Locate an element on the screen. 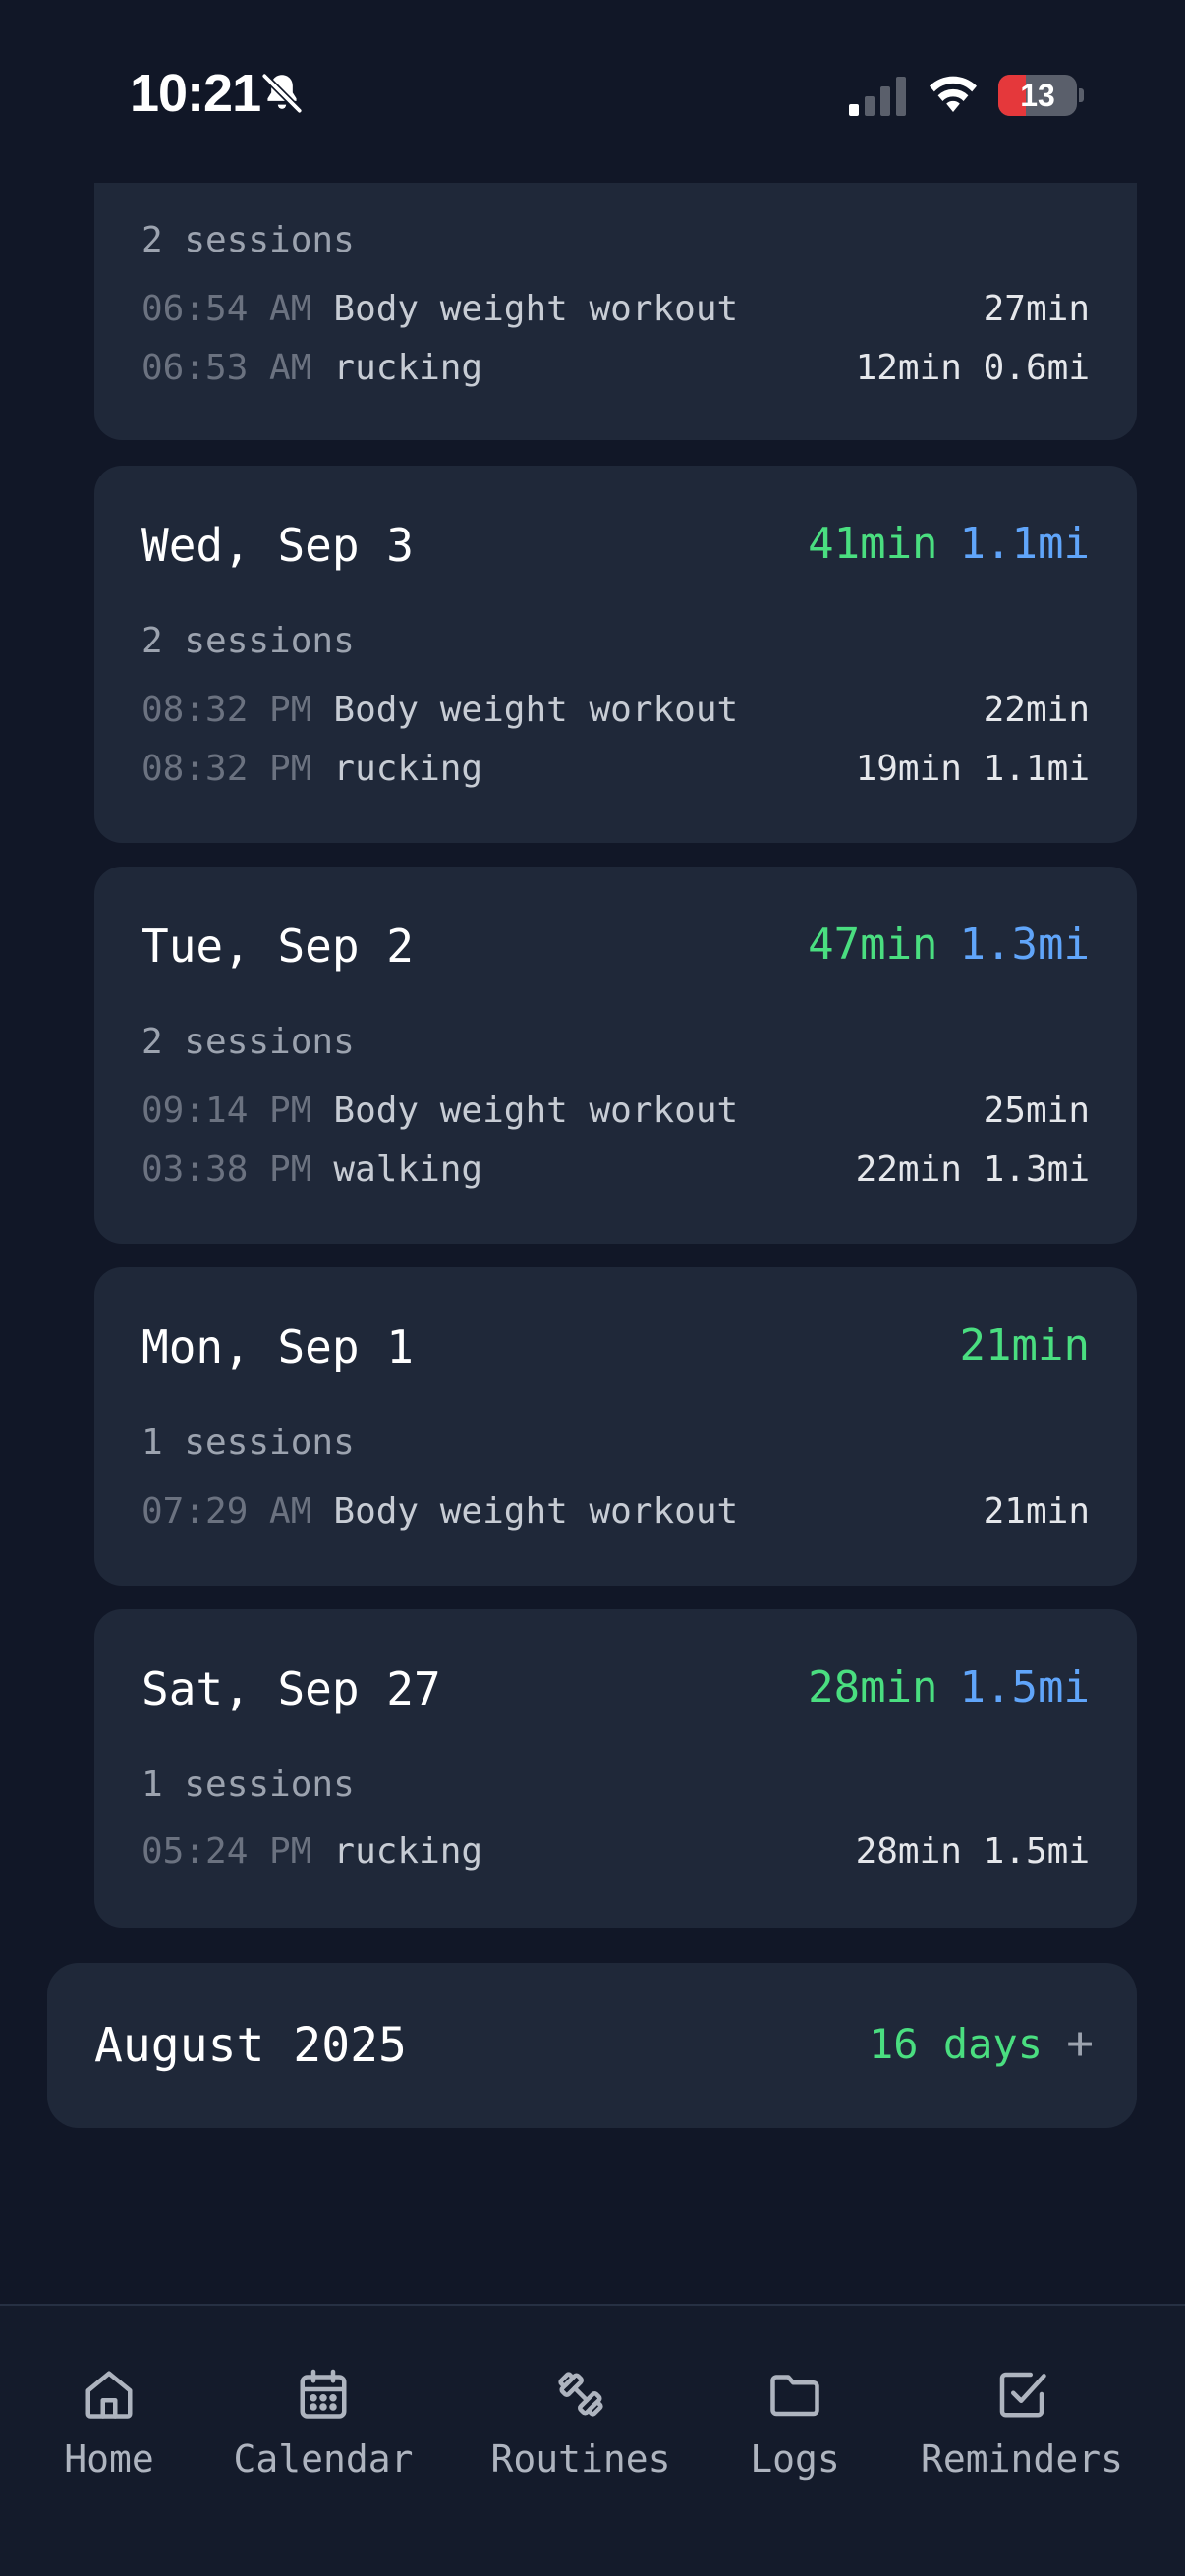  session-stats: 27min is located at coordinates (1037, 309).